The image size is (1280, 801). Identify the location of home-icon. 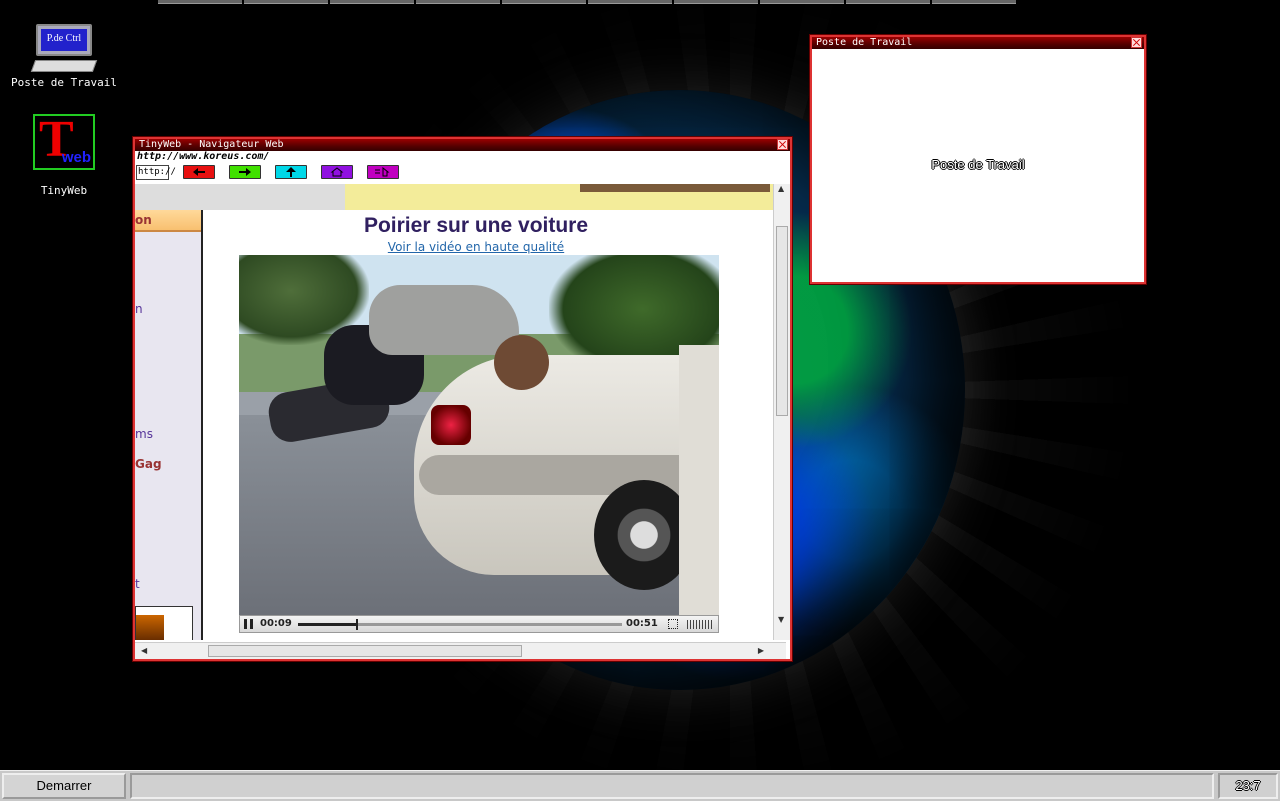
(337, 172).